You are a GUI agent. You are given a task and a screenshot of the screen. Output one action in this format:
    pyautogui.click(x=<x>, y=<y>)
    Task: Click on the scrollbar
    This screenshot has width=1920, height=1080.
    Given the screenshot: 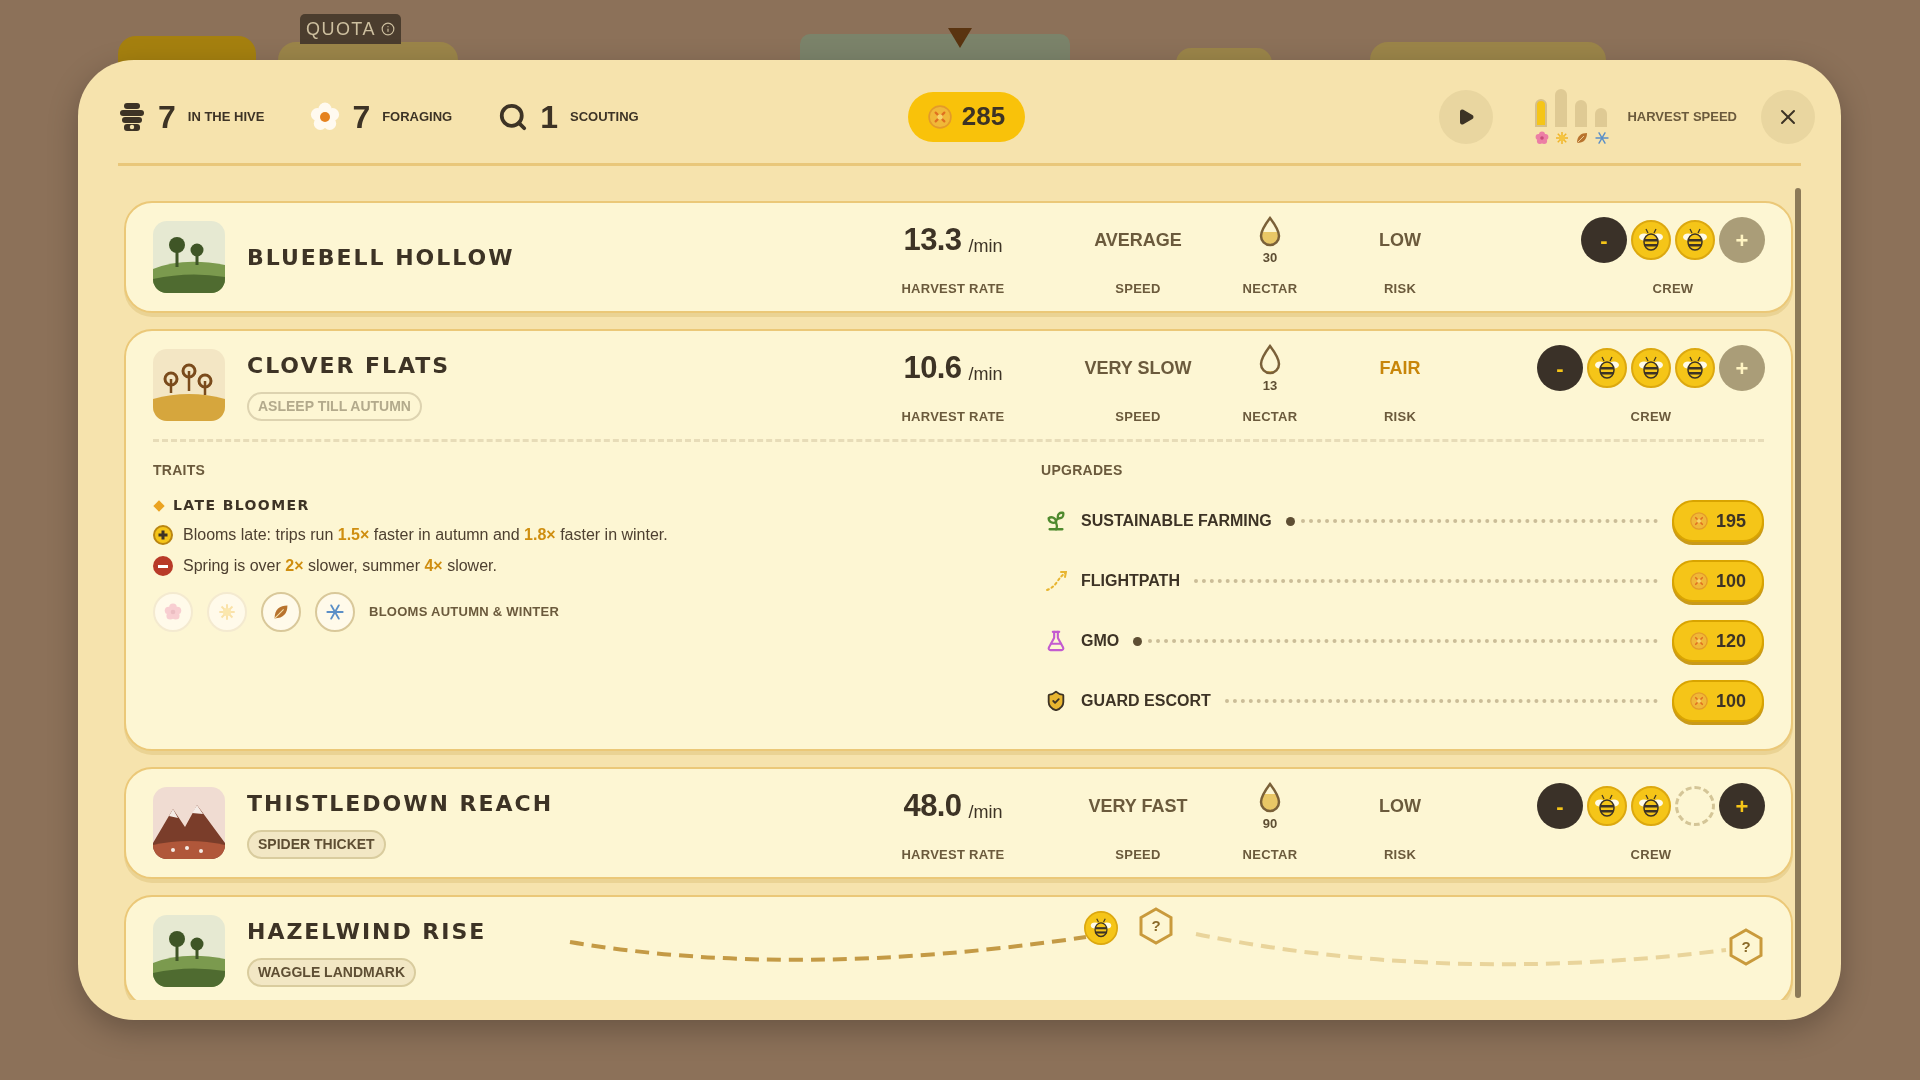 What is the action you would take?
    pyautogui.click(x=1798, y=593)
    